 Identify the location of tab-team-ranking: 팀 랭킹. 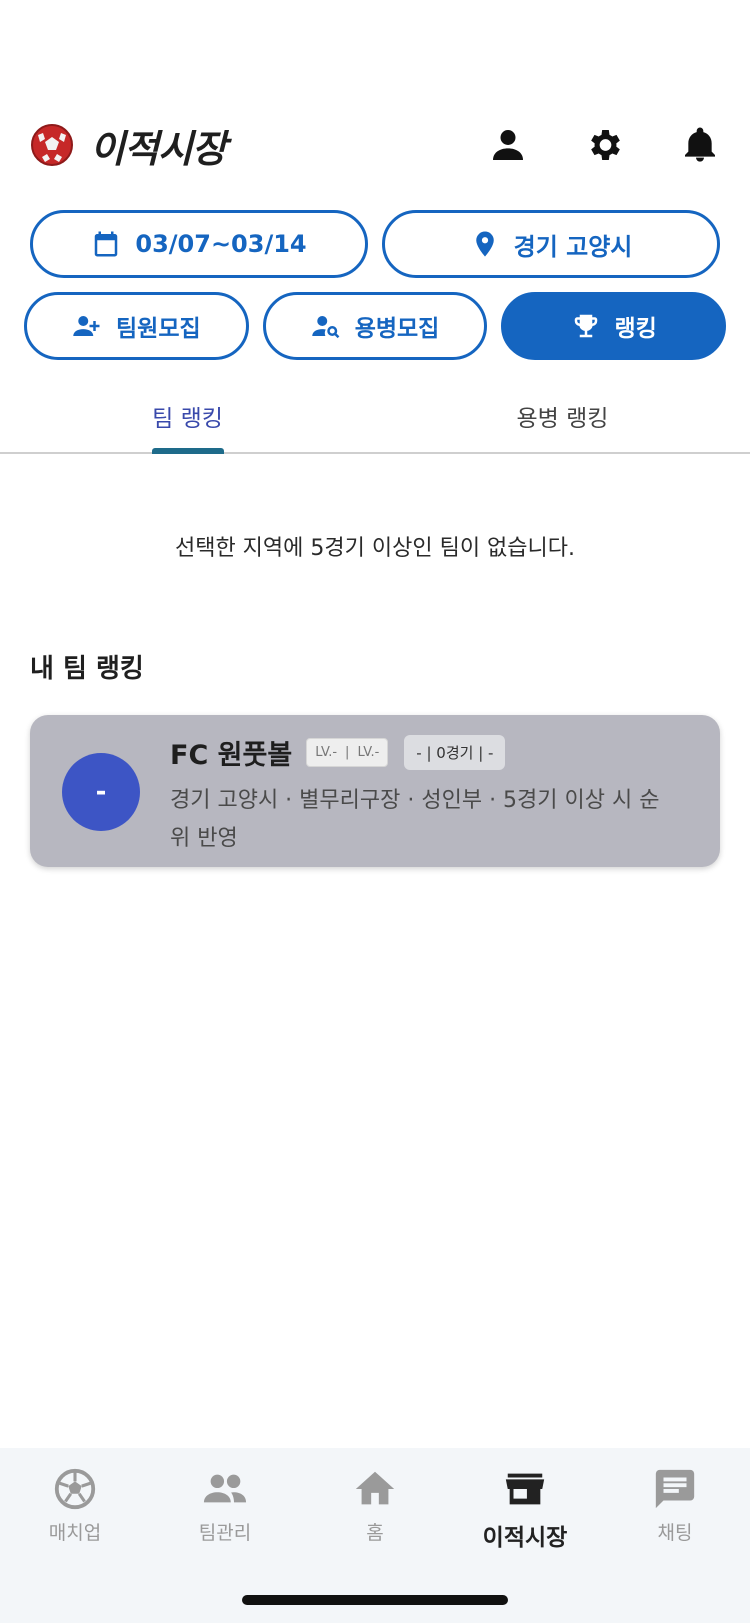
(187, 416).